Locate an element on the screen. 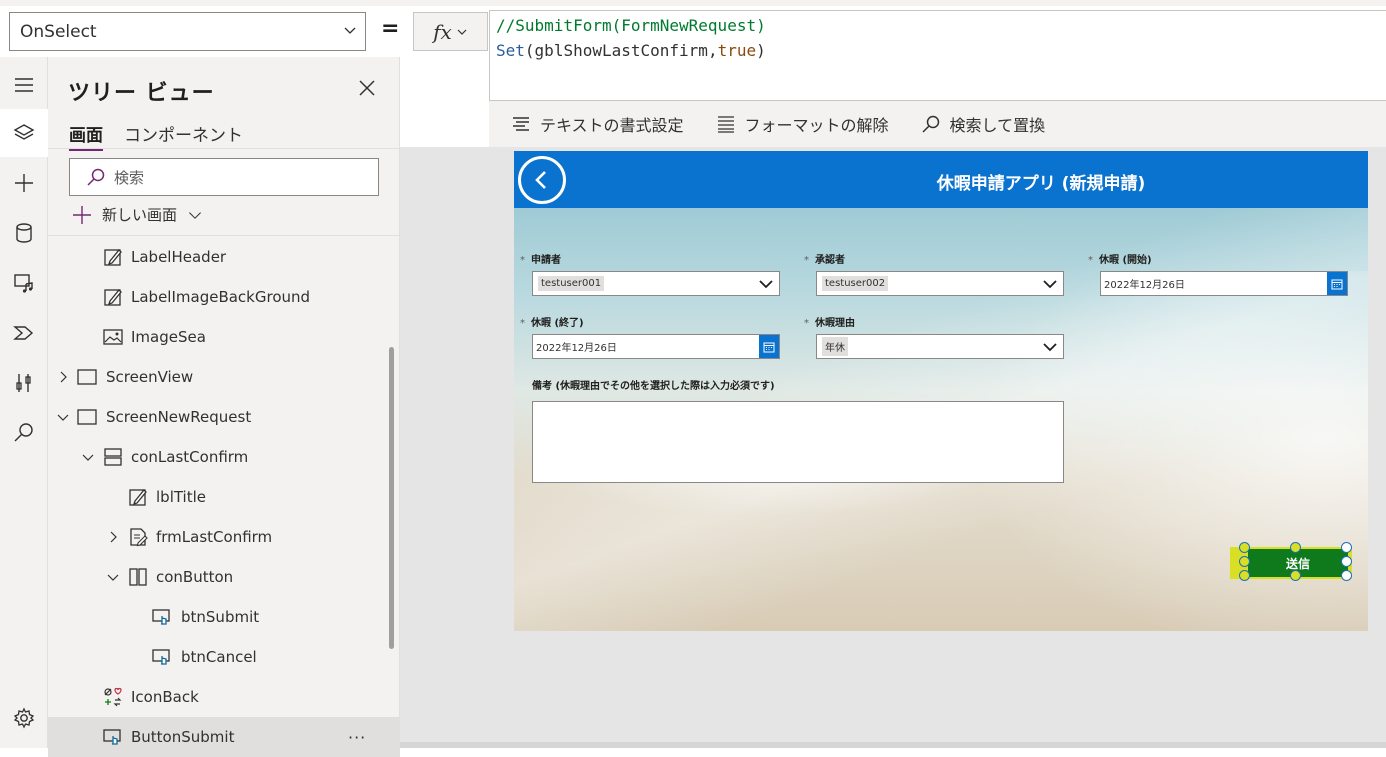 This screenshot has width=1386, height=757. tree-node-conlastconfirm: conLastConfirm is located at coordinates (224, 457).